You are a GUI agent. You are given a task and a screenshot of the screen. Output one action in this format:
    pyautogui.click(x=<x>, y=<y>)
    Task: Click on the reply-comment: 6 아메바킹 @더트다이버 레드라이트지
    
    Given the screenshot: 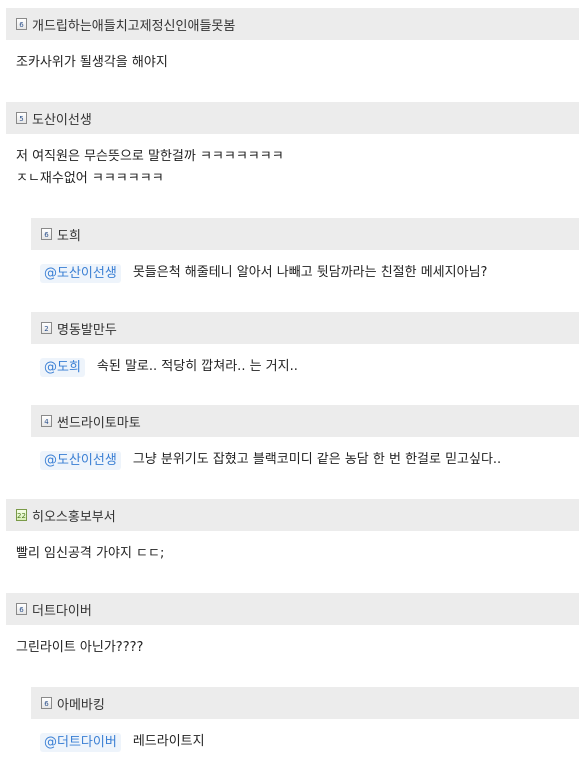 What is the action you would take?
    pyautogui.click(x=305, y=720)
    